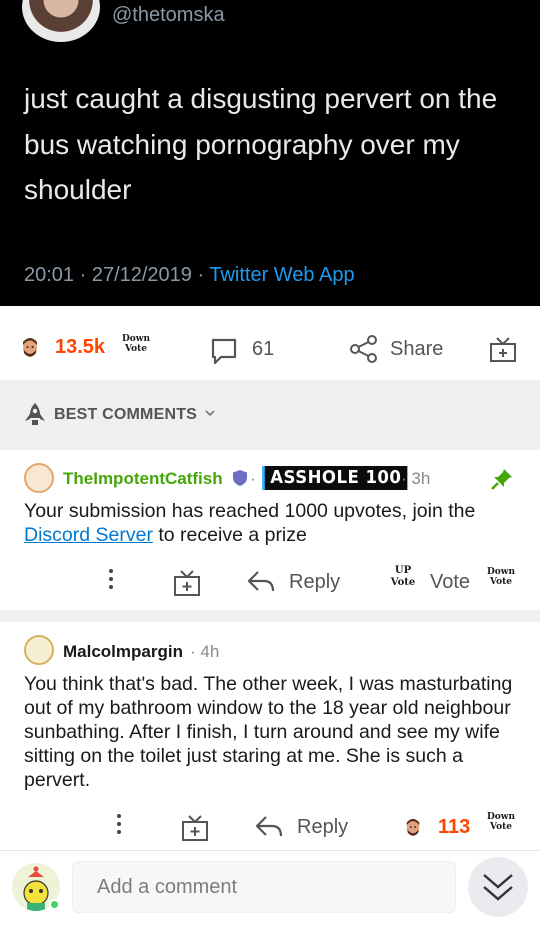 The image size is (540, 928). I want to click on collapse-comments-button, so click(498, 887).